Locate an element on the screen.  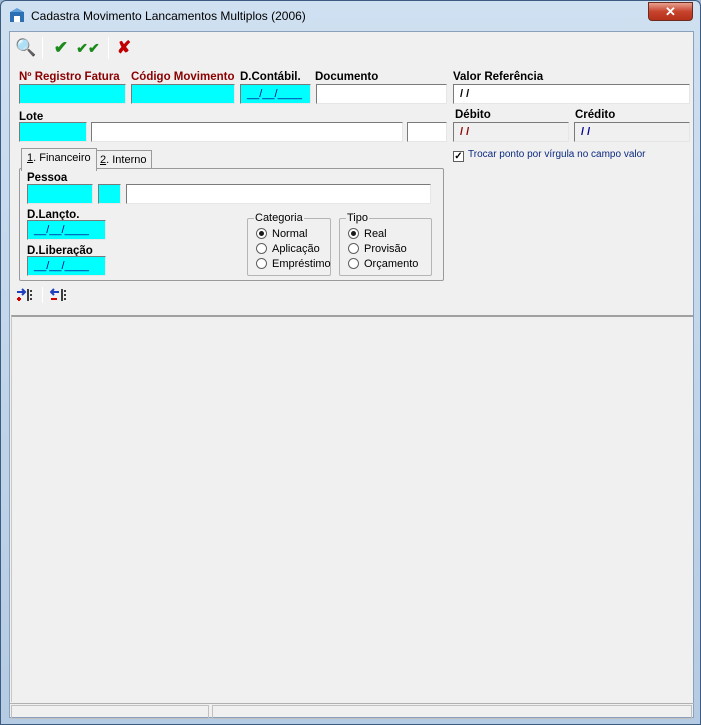
pessoa-code-field is located at coordinates (60, 194).